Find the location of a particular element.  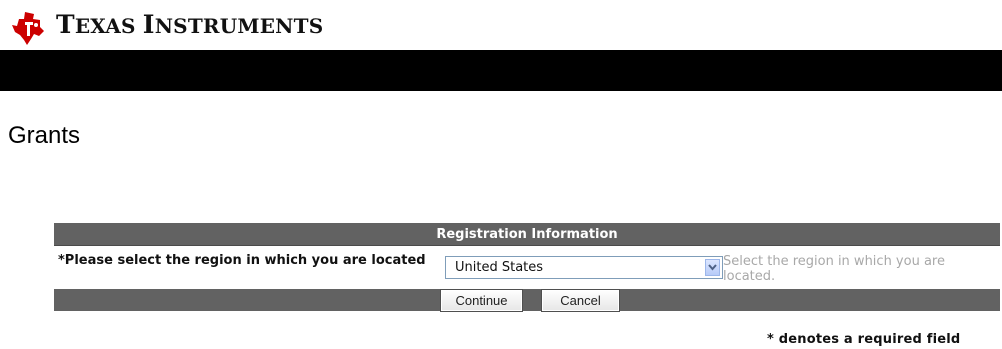

registration-form-header: Registration Information is located at coordinates (527, 234).